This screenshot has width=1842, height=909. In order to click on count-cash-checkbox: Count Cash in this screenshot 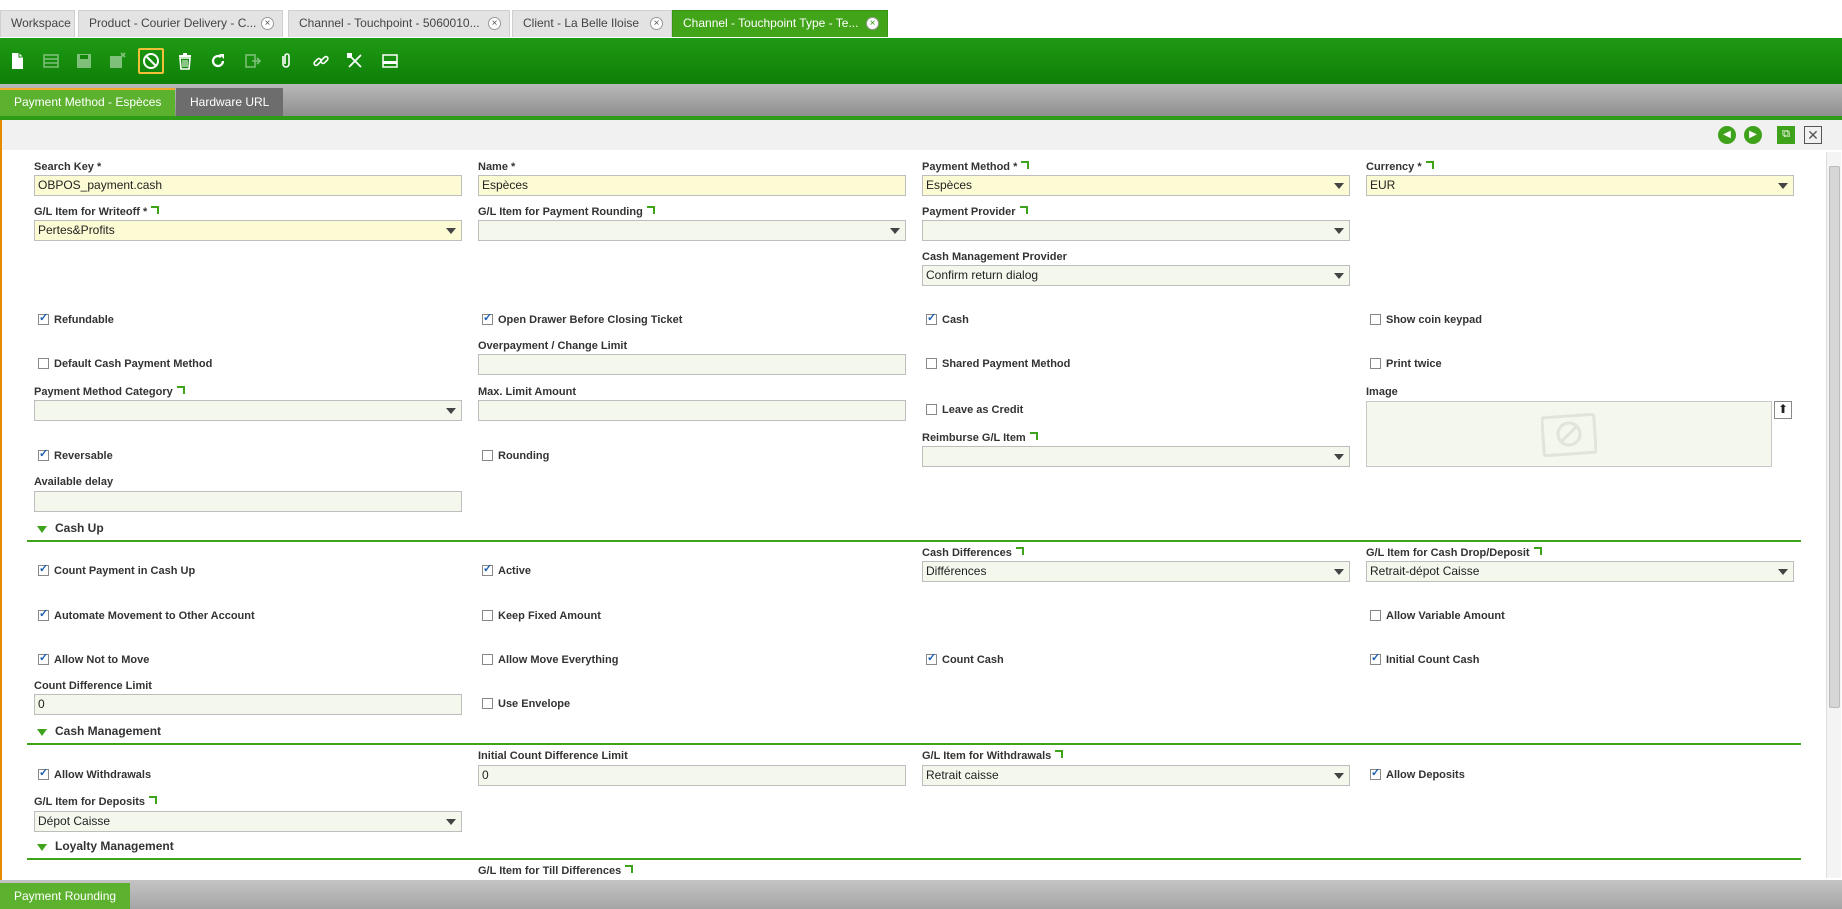, I will do `click(965, 659)`.